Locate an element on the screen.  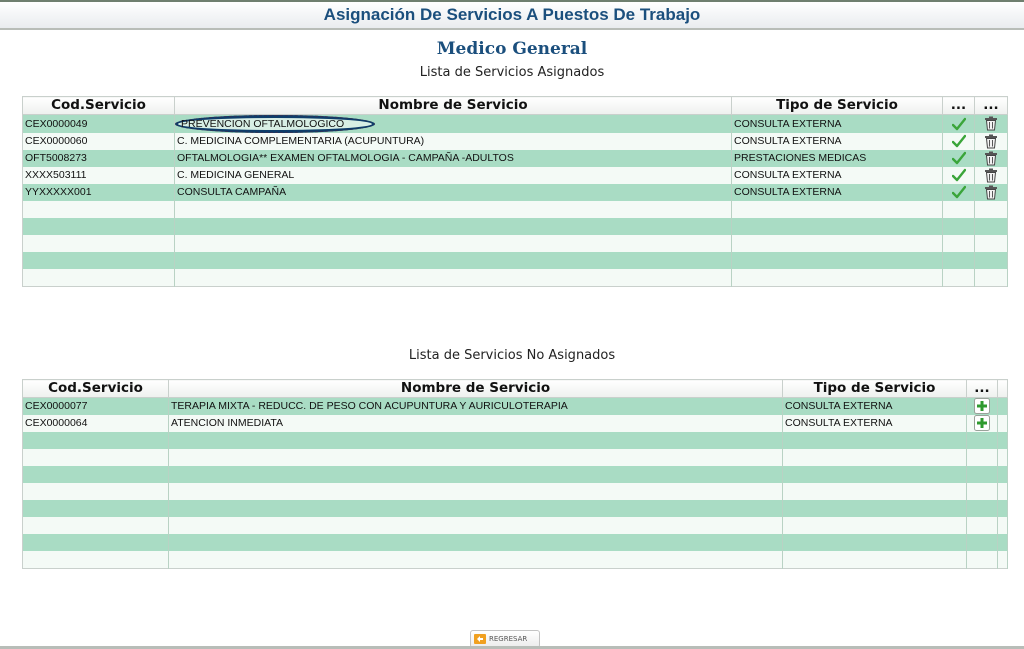
service-code-cell: OFT5008273 is located at coordinates (98, 158).